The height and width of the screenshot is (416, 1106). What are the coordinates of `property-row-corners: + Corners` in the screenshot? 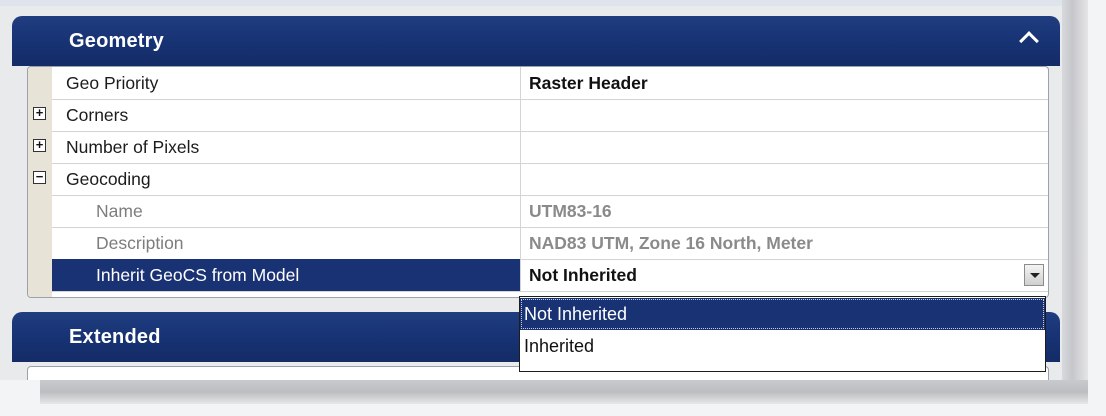 It's located at (540, 115).